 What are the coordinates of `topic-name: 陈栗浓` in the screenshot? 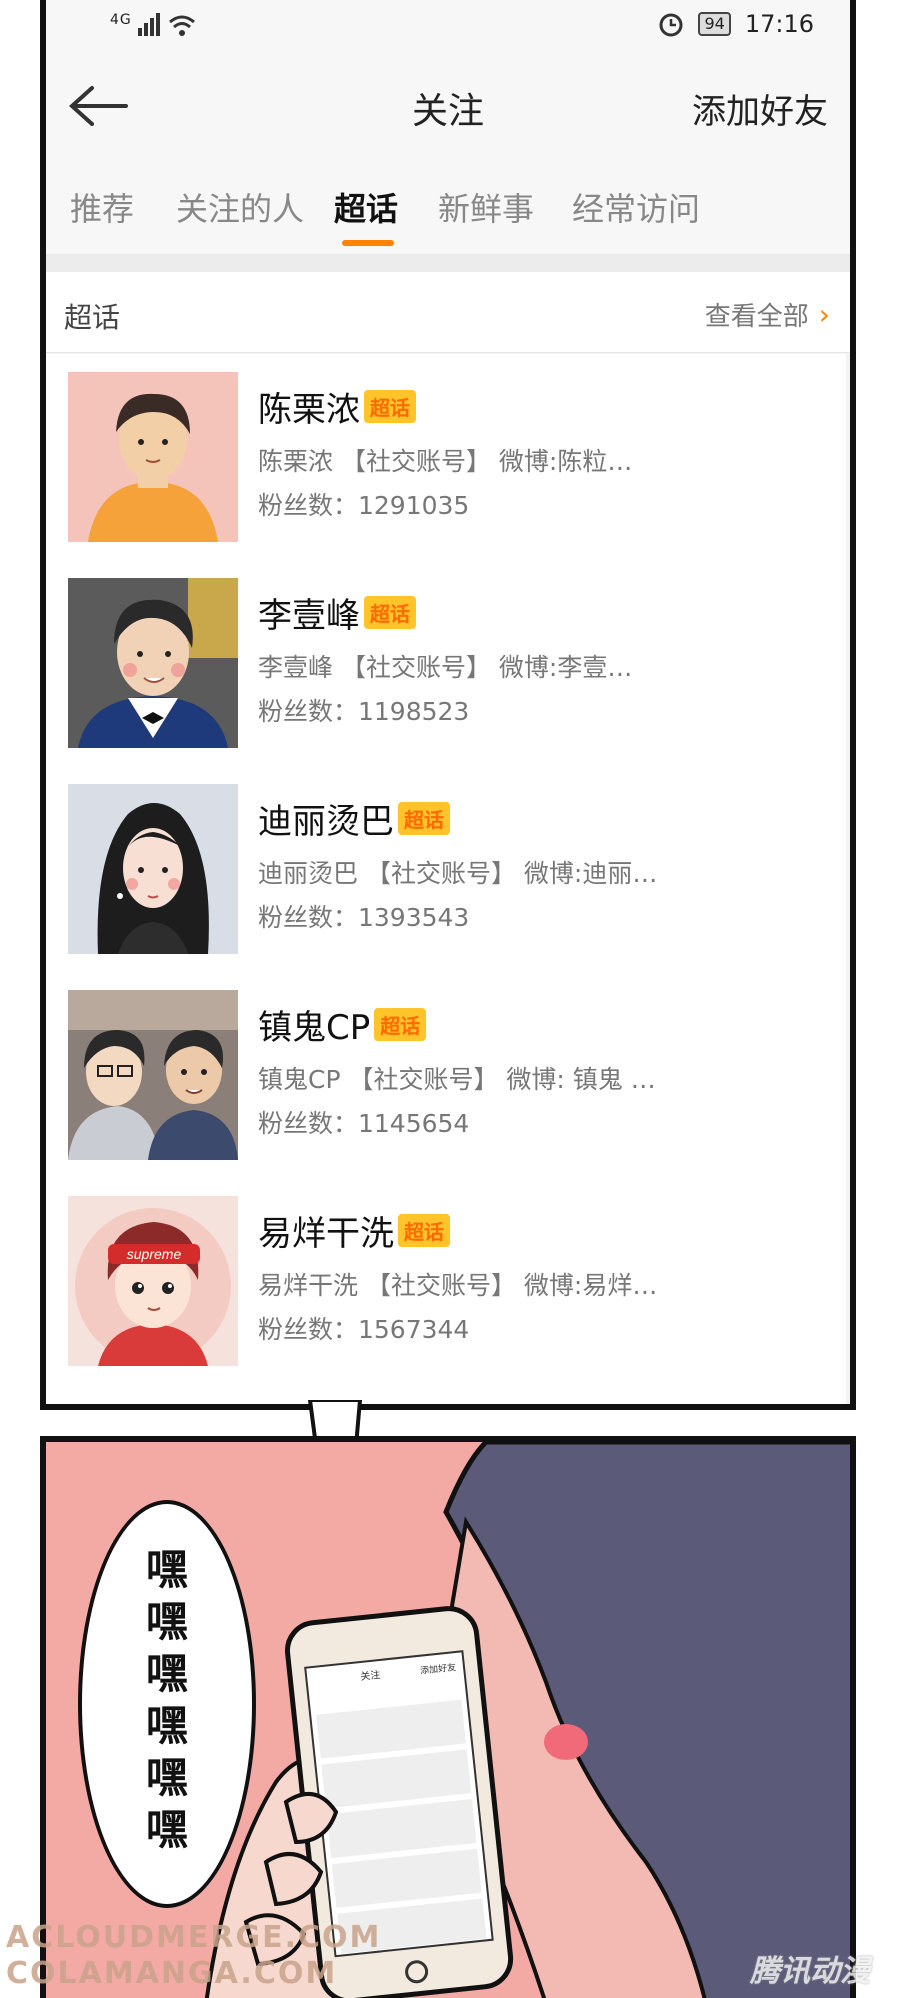 It's located at (309, 410).